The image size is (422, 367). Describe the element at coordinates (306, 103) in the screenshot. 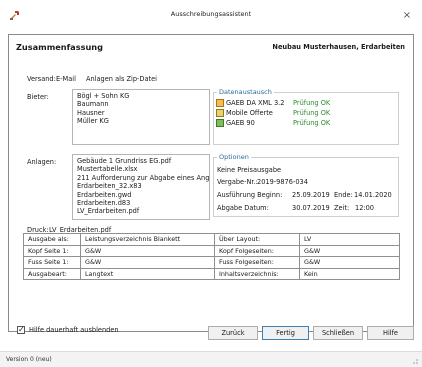

I see `list-item: GAEB DA XML 3.2 Prüfung OK` at that location.